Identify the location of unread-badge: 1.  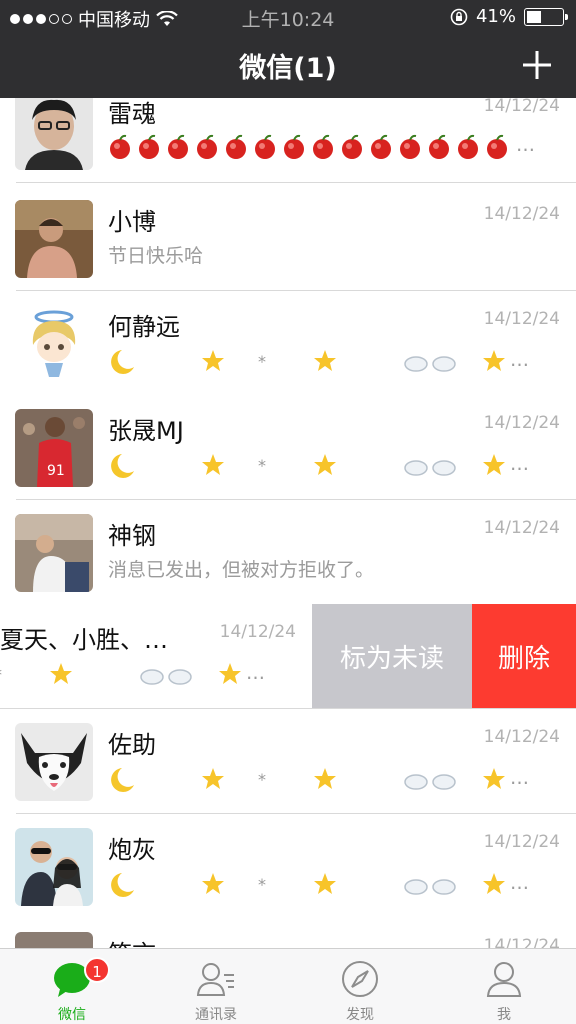
(97, 970).